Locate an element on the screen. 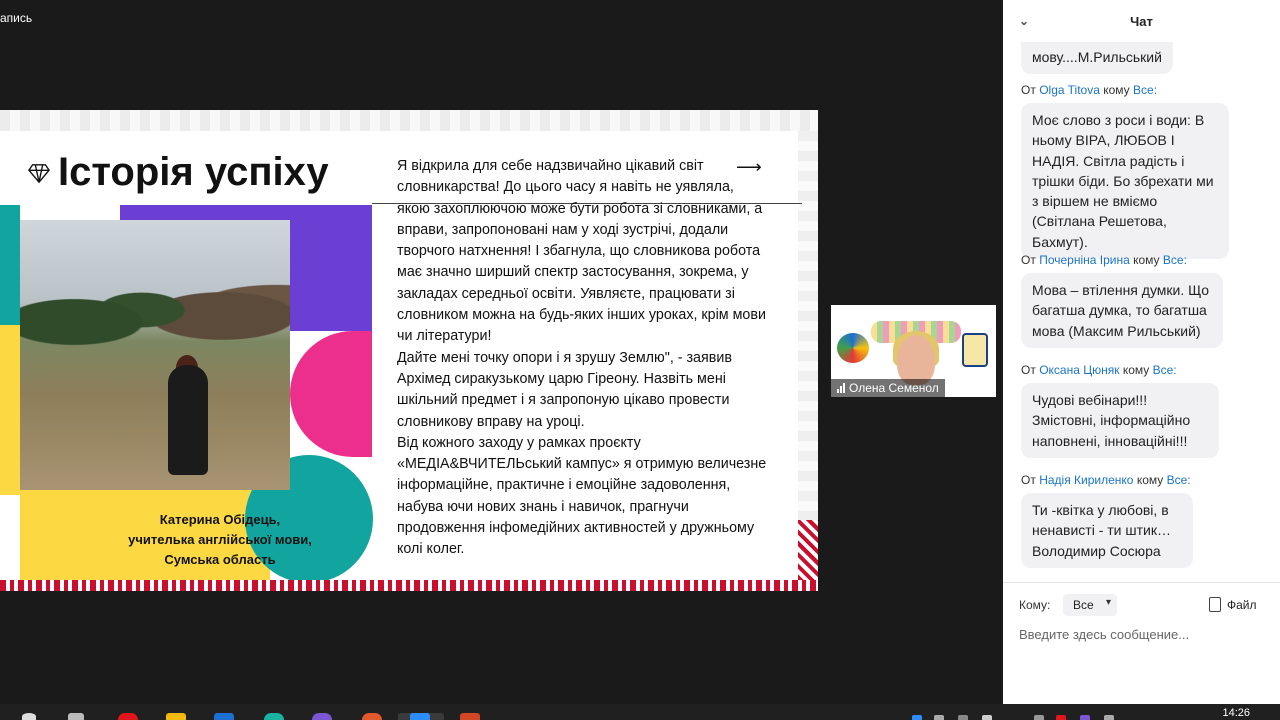 Image resolution: width=1280 pixels, height=720 pixels. chat-message-partial: мову....М.Рильський is located at coordinates (1097, 58).